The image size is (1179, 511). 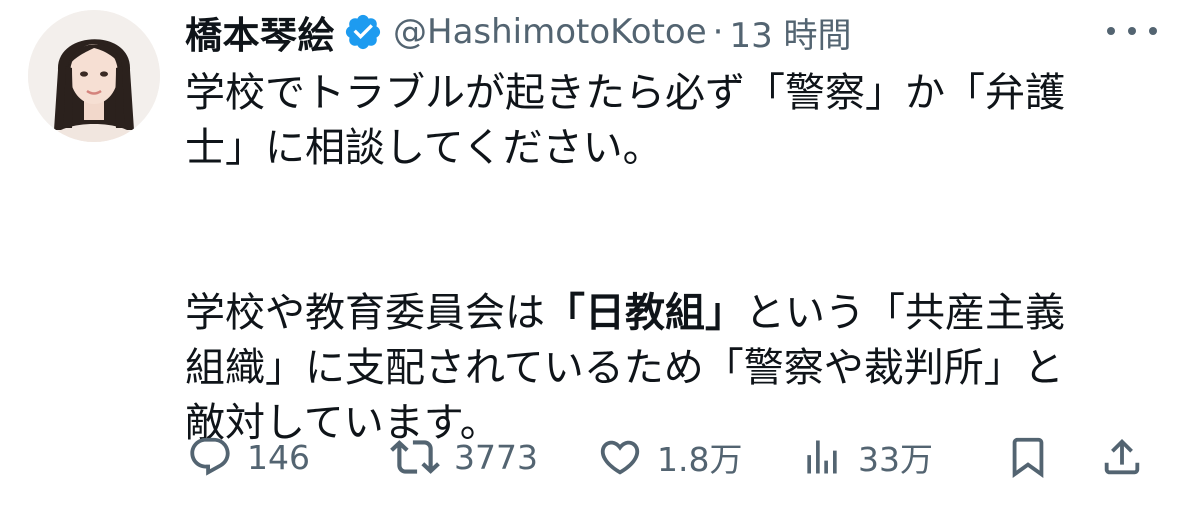 What do you see at coordinates (363, 32) in the screenshot?
I see `verified-badge-icon` at bounding box center [363, 32].